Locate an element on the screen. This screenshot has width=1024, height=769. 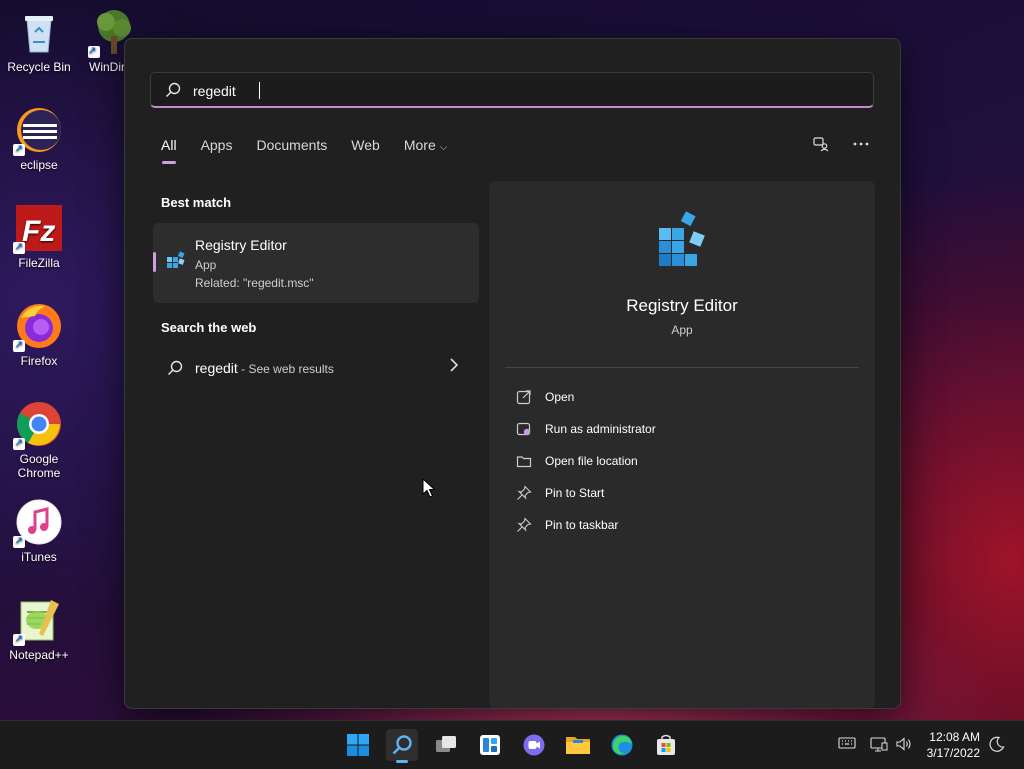
desktop-icon-notepadpp: ↗ Notepad++ is located at coordinates (39, 629).